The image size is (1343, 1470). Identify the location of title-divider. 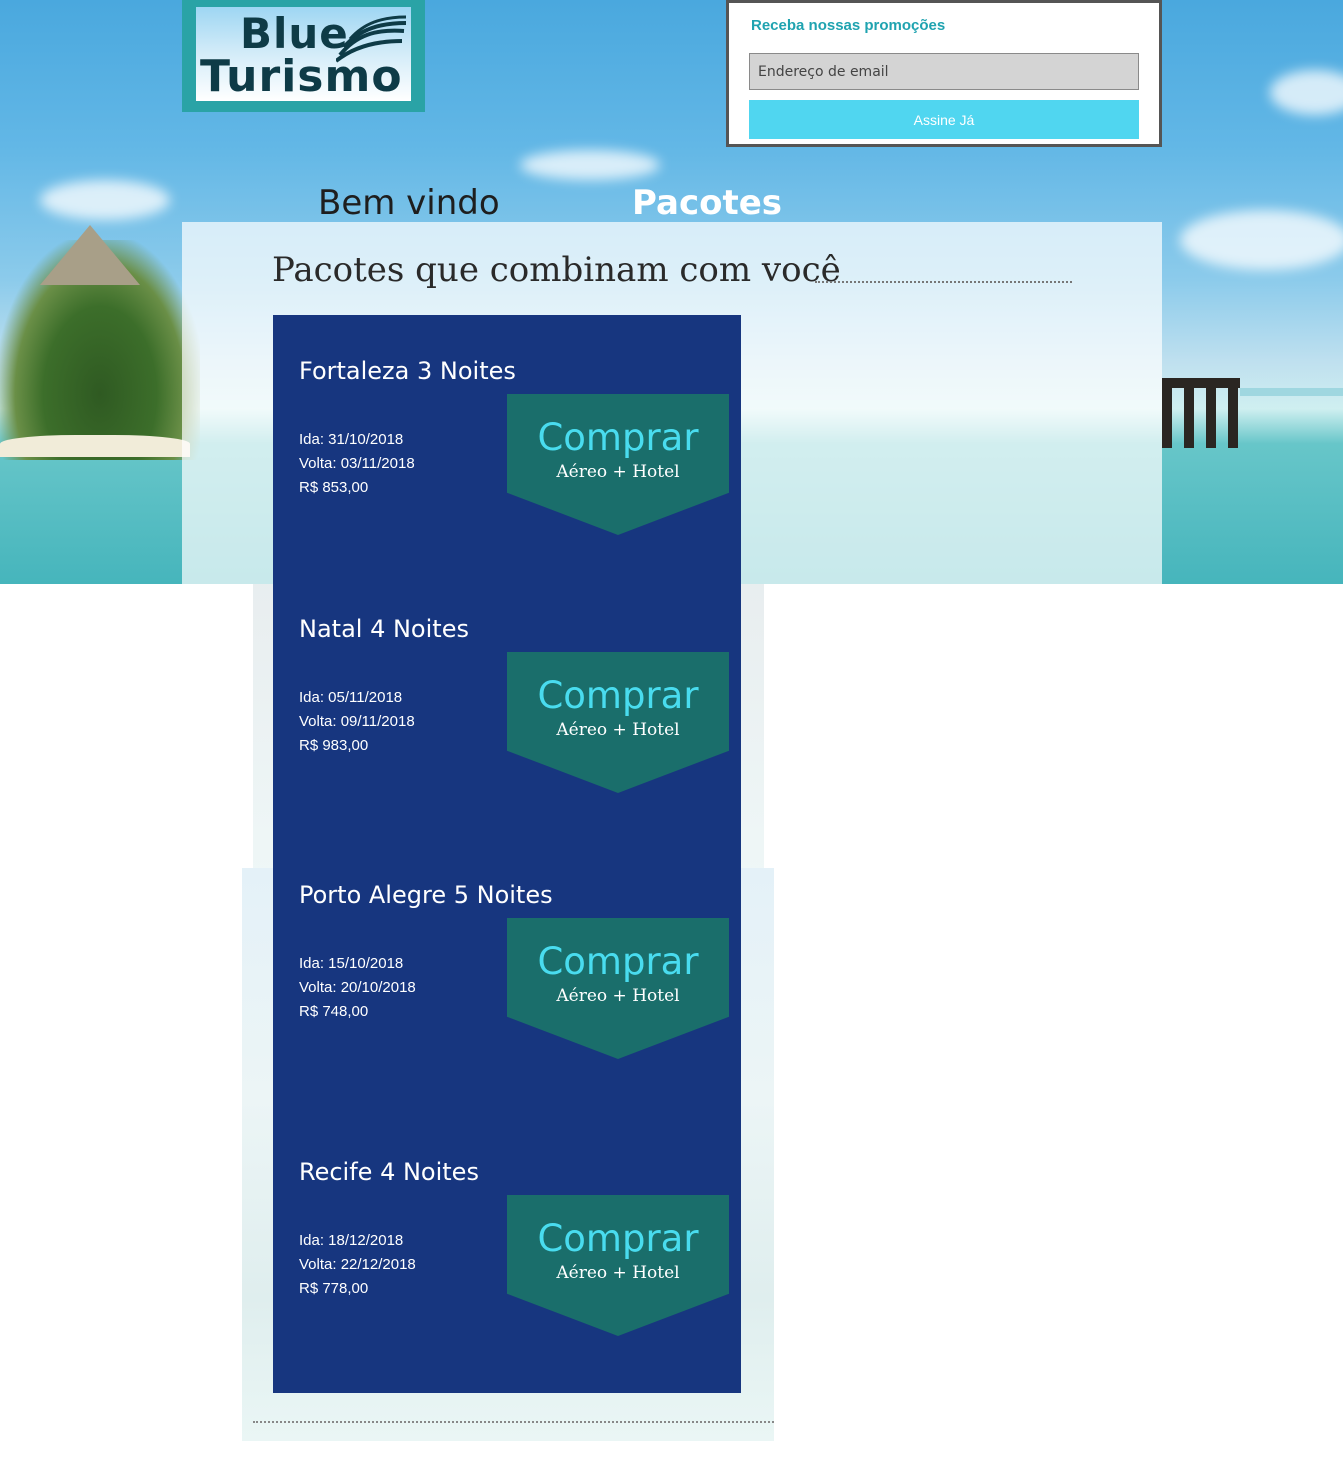
(943, 282).